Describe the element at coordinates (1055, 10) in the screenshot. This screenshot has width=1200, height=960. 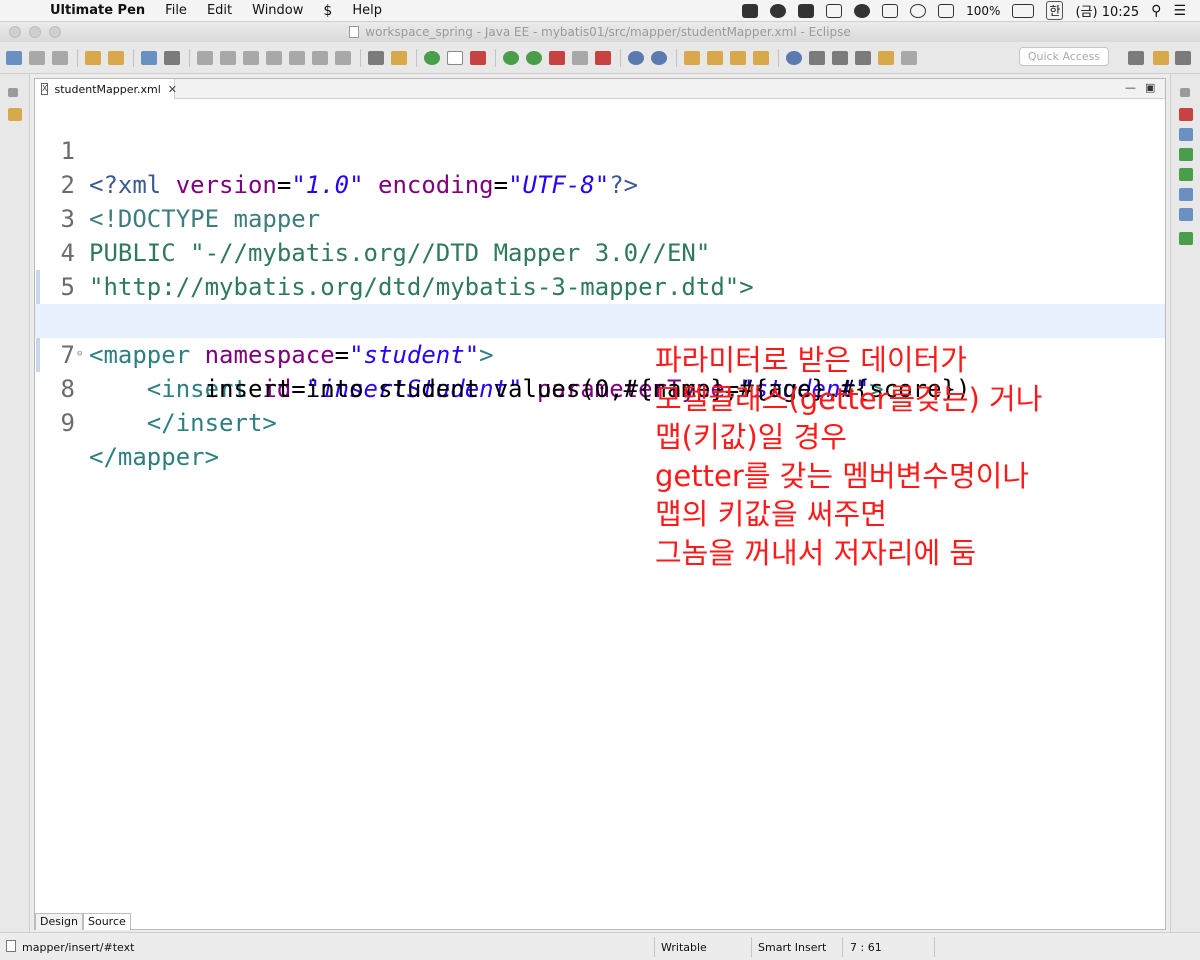
I see `input-method: 한` at that location.